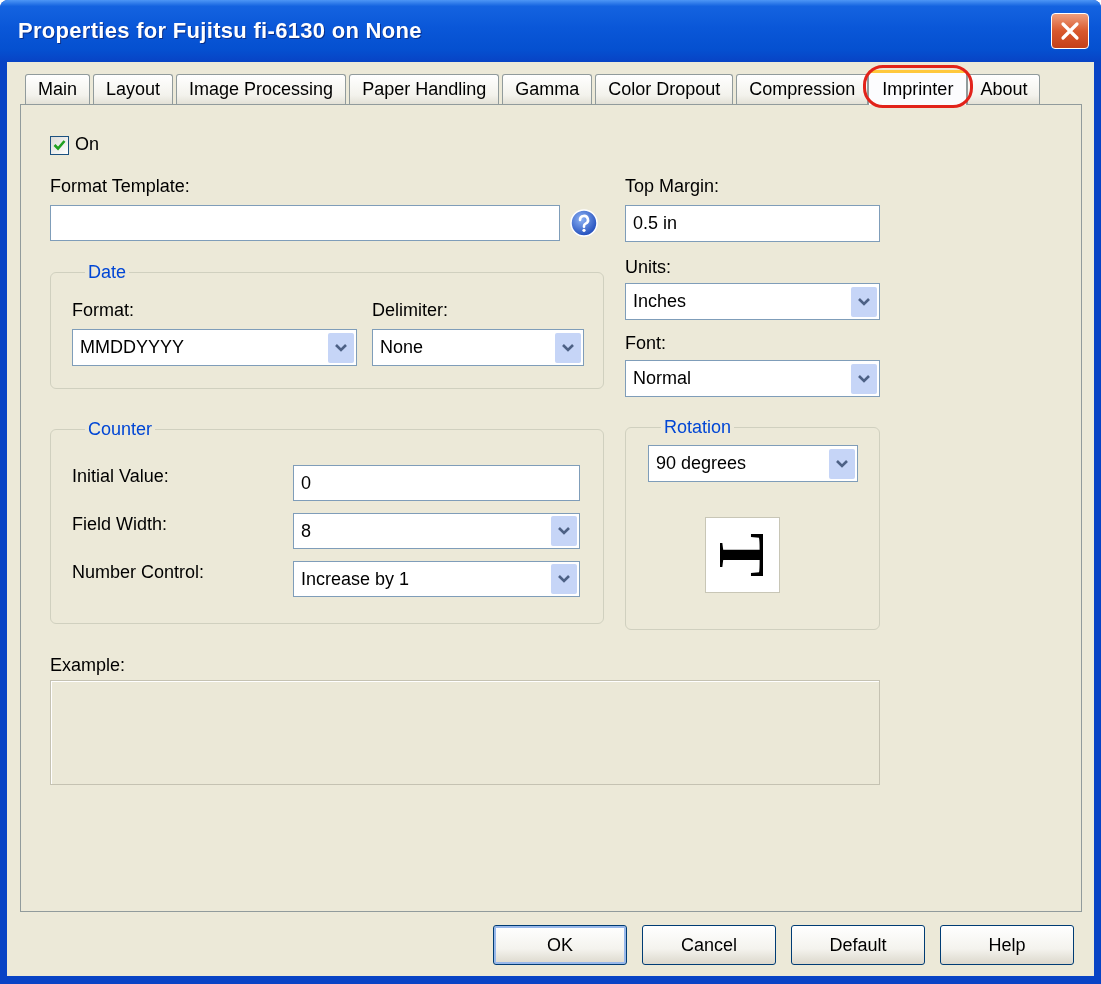 The image size is (1101, 984). What do you see at coordinates (1004, 89) in the screenshot?
I see `tab: About` at bounding box center [1004, 89].